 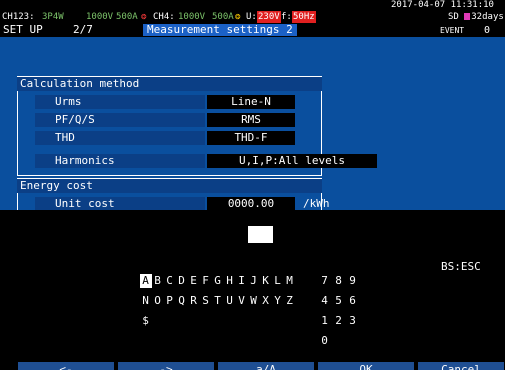 What do you see at coordinates (120, 204) in the screenshot?
I see `unit-cost-label: Unit cost` at bounding box center [120, 204].